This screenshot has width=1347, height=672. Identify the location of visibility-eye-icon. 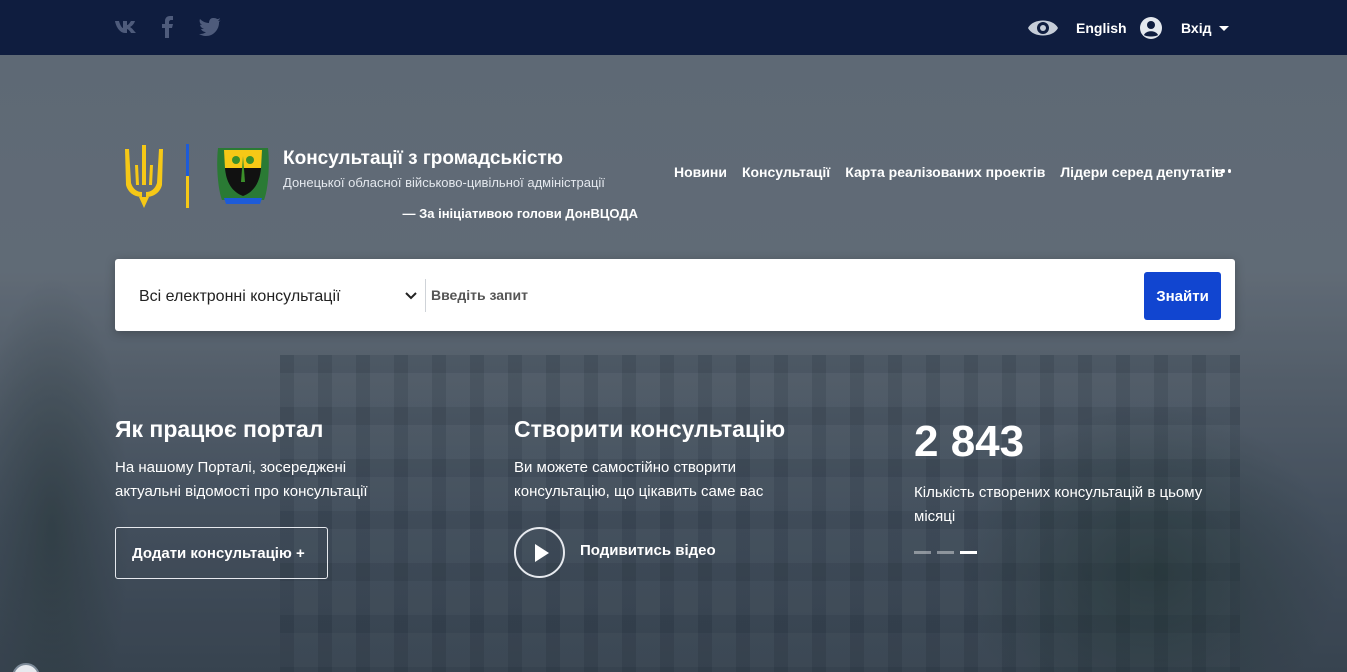
(1043, 28).